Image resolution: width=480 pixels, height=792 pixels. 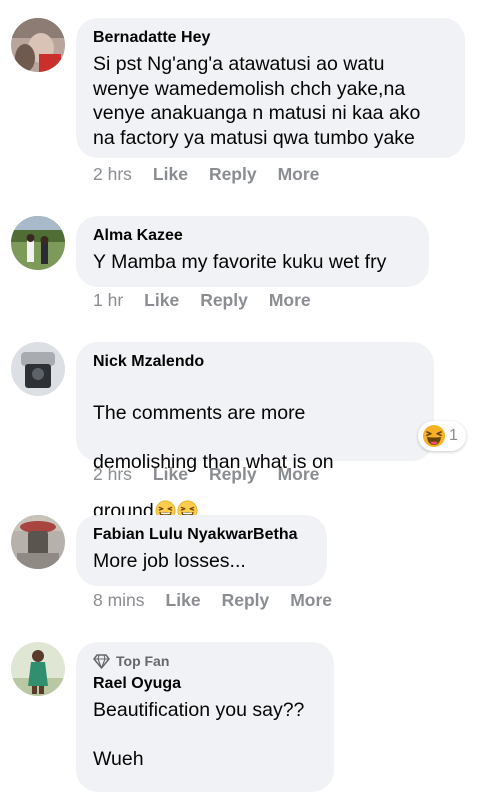 What do you see at coordinates (119, 600) in the screenshot?
I see `comment-time: 8 mins` at bounding box center [119, 600].